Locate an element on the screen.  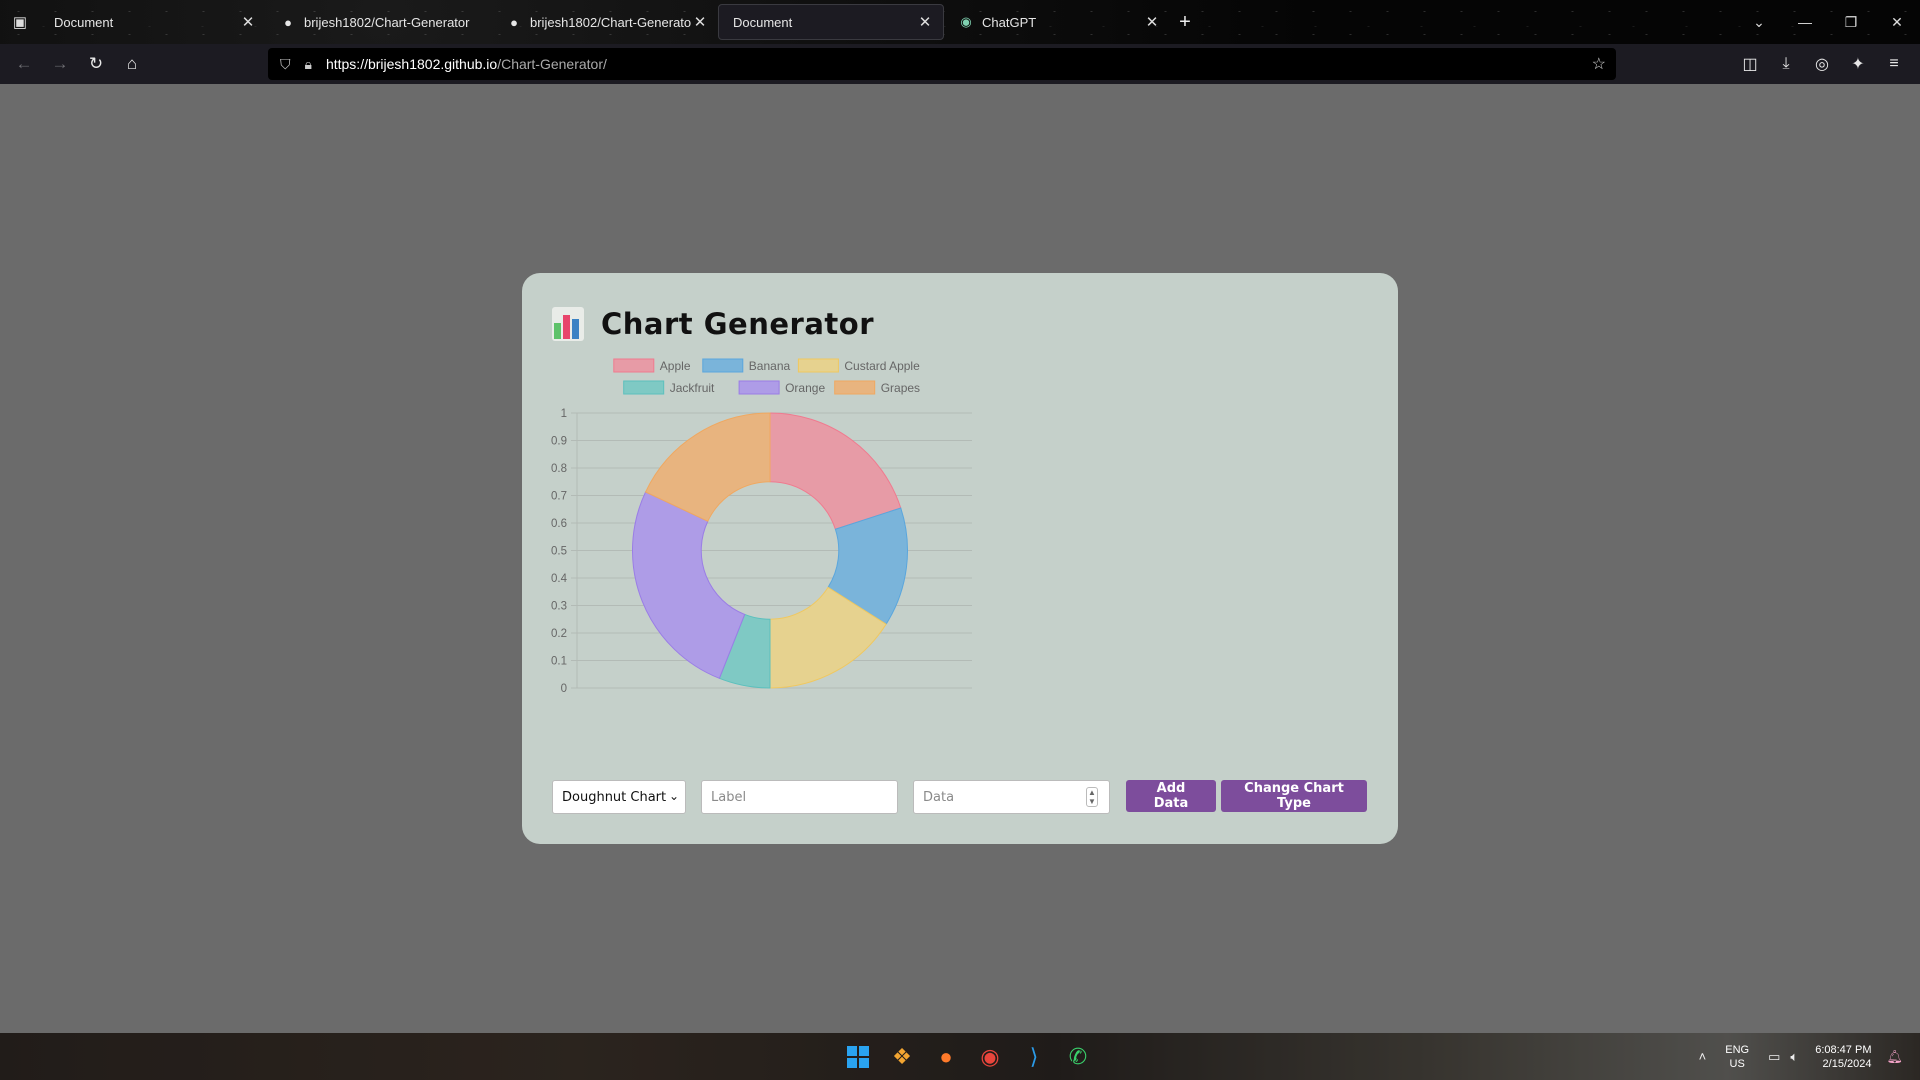
tab-document-active: Document ✕ is located at coordinates (831, 22).